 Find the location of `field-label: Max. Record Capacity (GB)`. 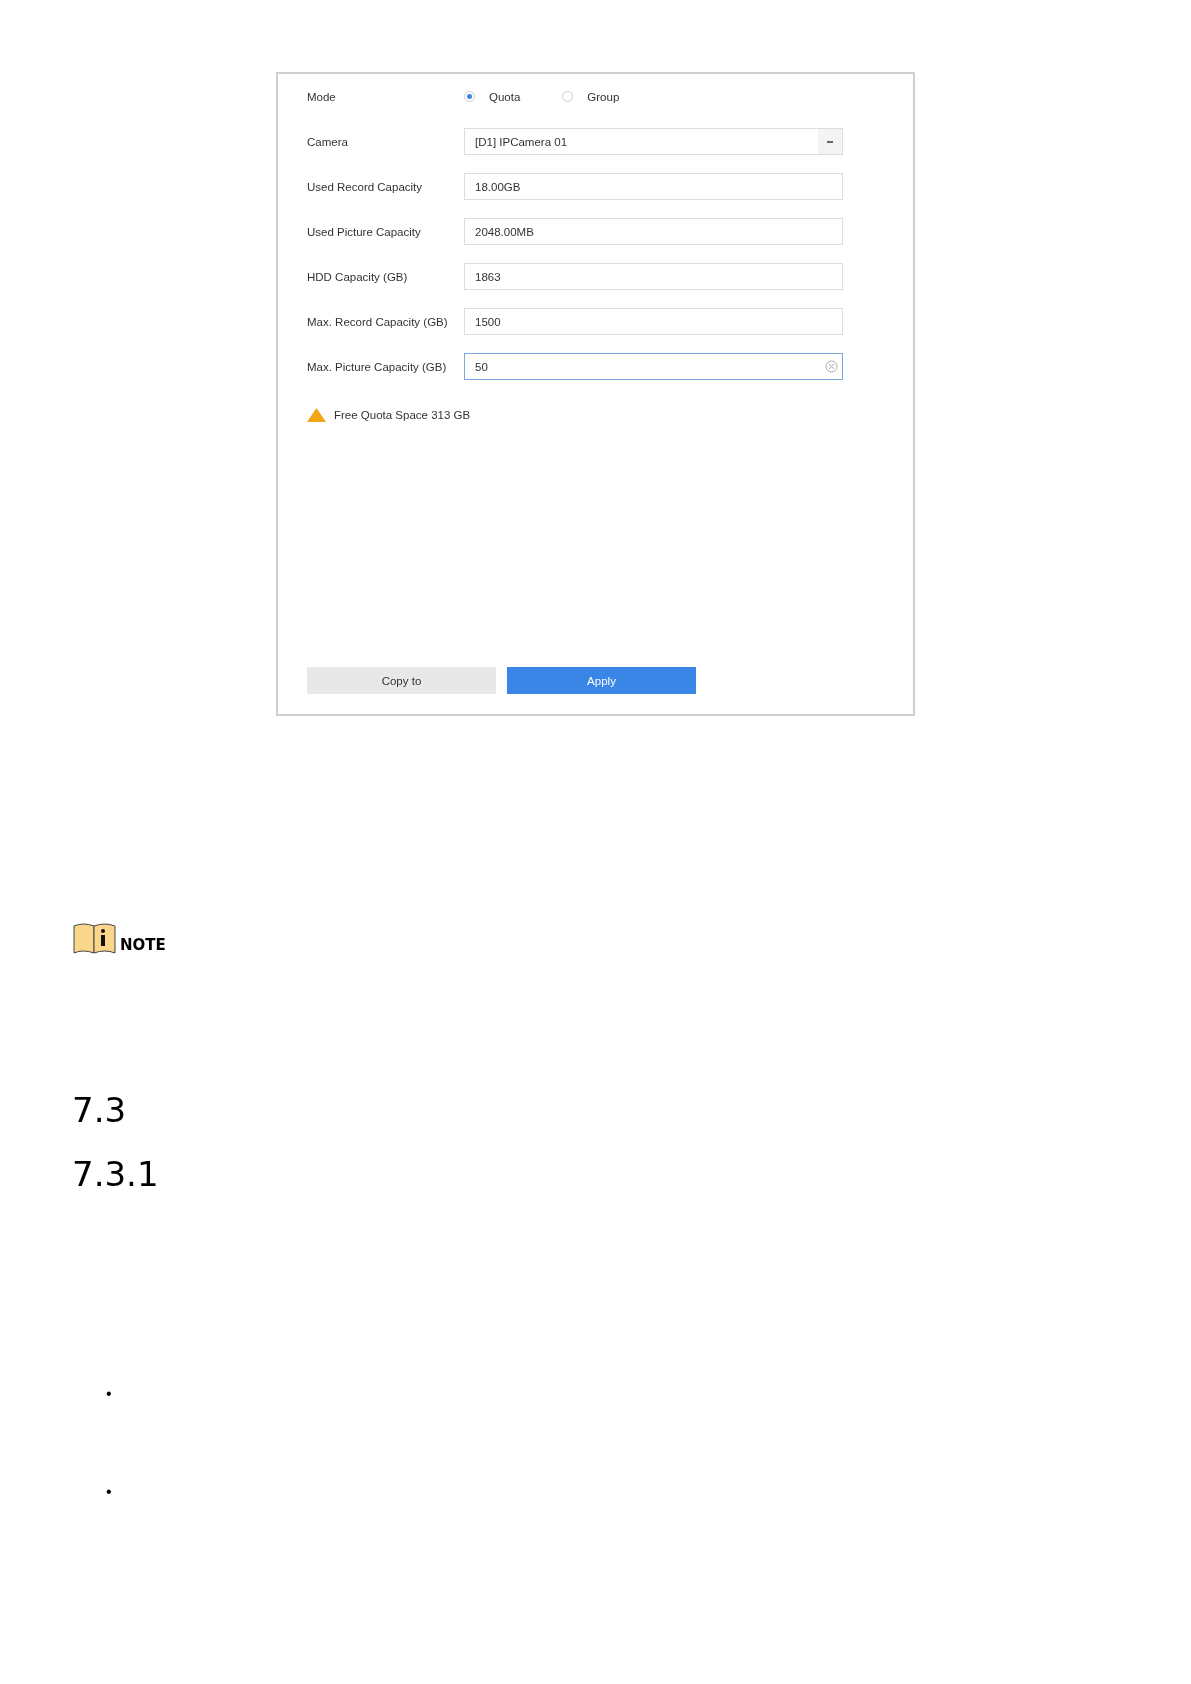

field-label: Max. Record Capacity (GB) is located at coordinates (378, 321).